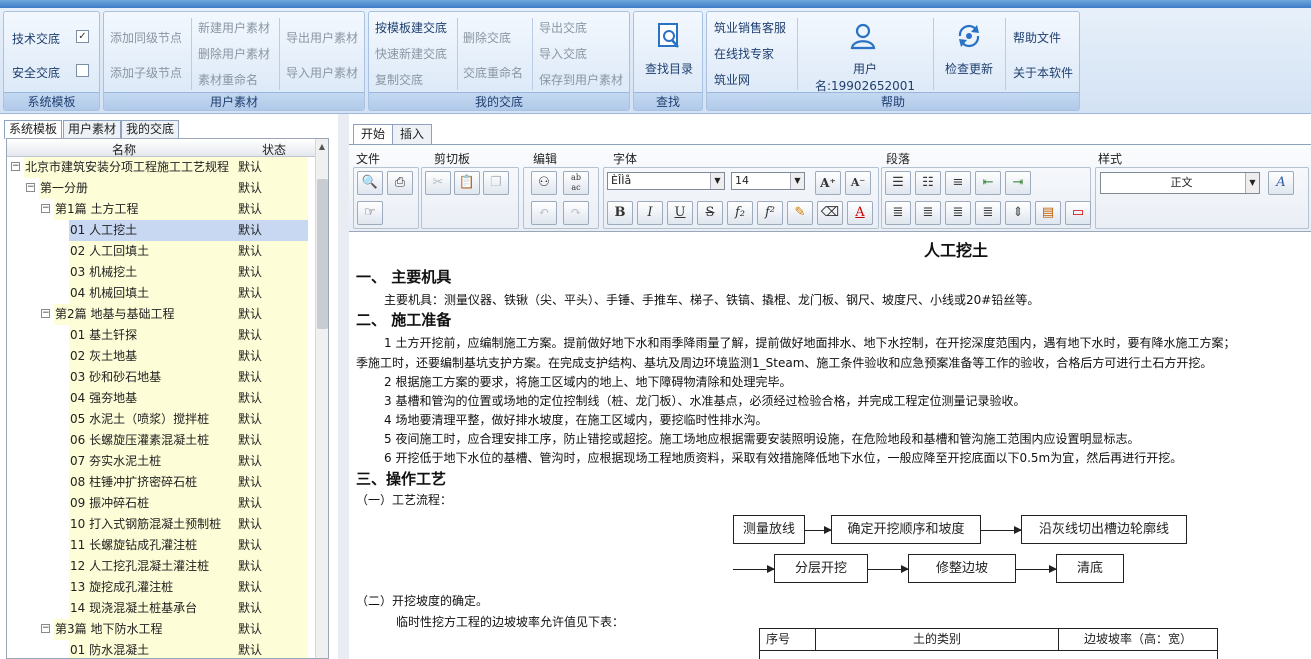 The width and height of the screenshot is (1311, 659). Describe the element at coordinates (750, 27) in the screenshot. I see `sales-service-link: 筑业销售客服` at that location.